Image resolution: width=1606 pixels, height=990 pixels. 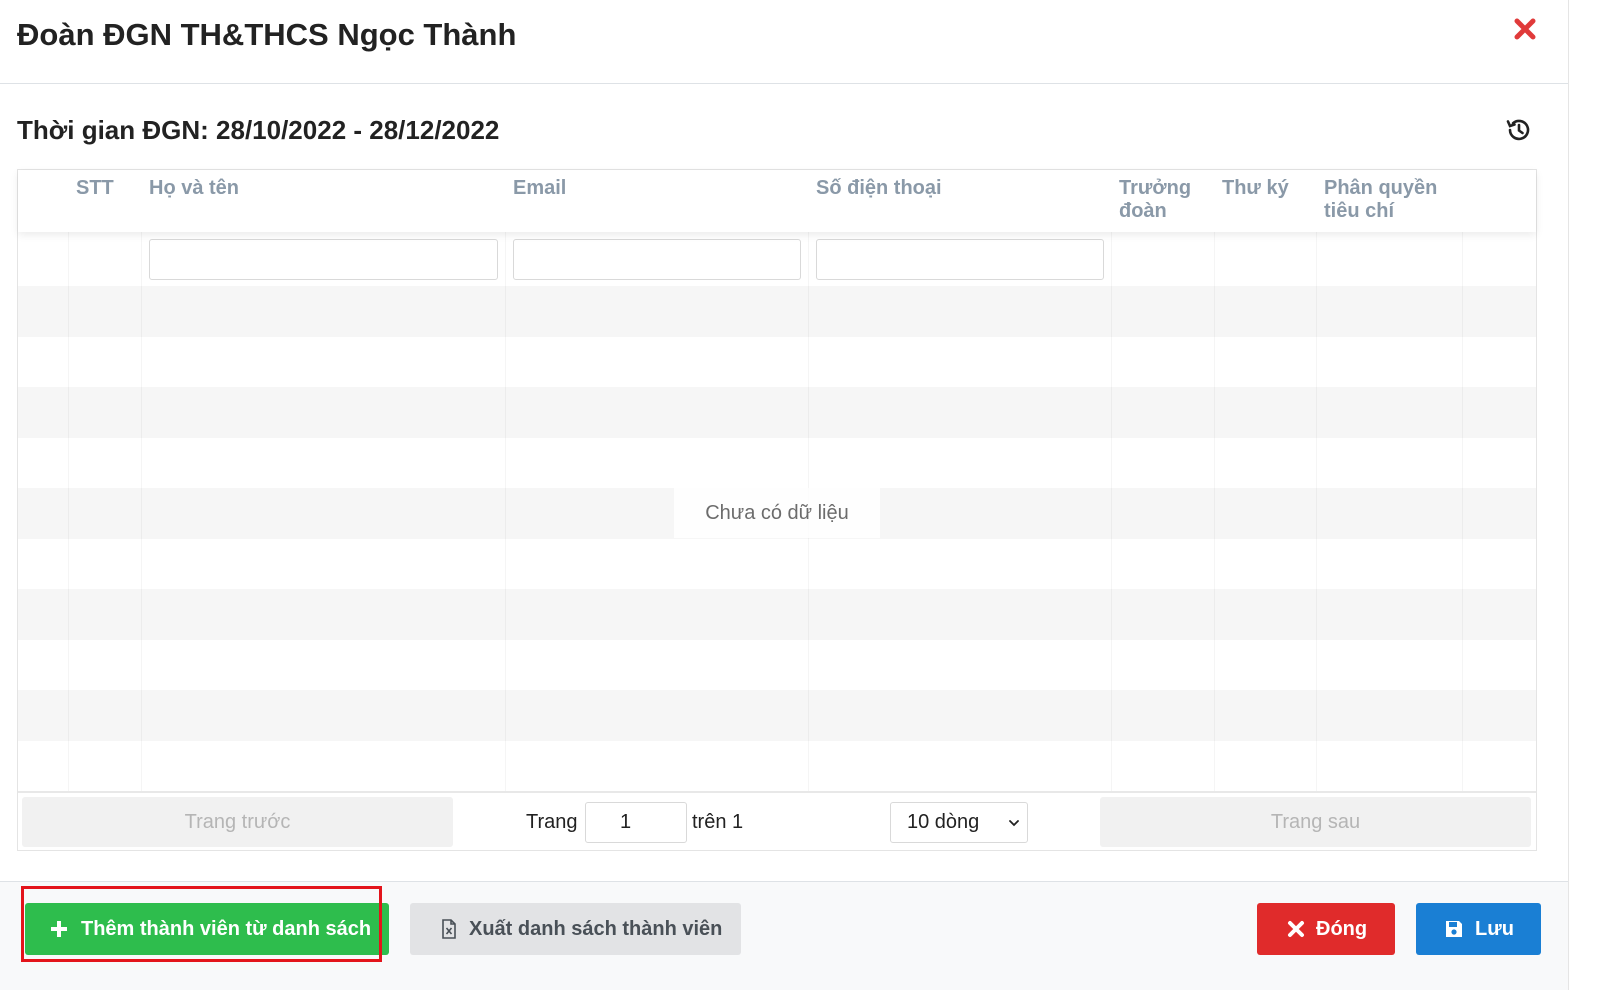 What do you see at coordinates (1143, 211) in the screenshot?
I see `column-header-leader-line2: đoàn` at bounding box center [1143, 211].